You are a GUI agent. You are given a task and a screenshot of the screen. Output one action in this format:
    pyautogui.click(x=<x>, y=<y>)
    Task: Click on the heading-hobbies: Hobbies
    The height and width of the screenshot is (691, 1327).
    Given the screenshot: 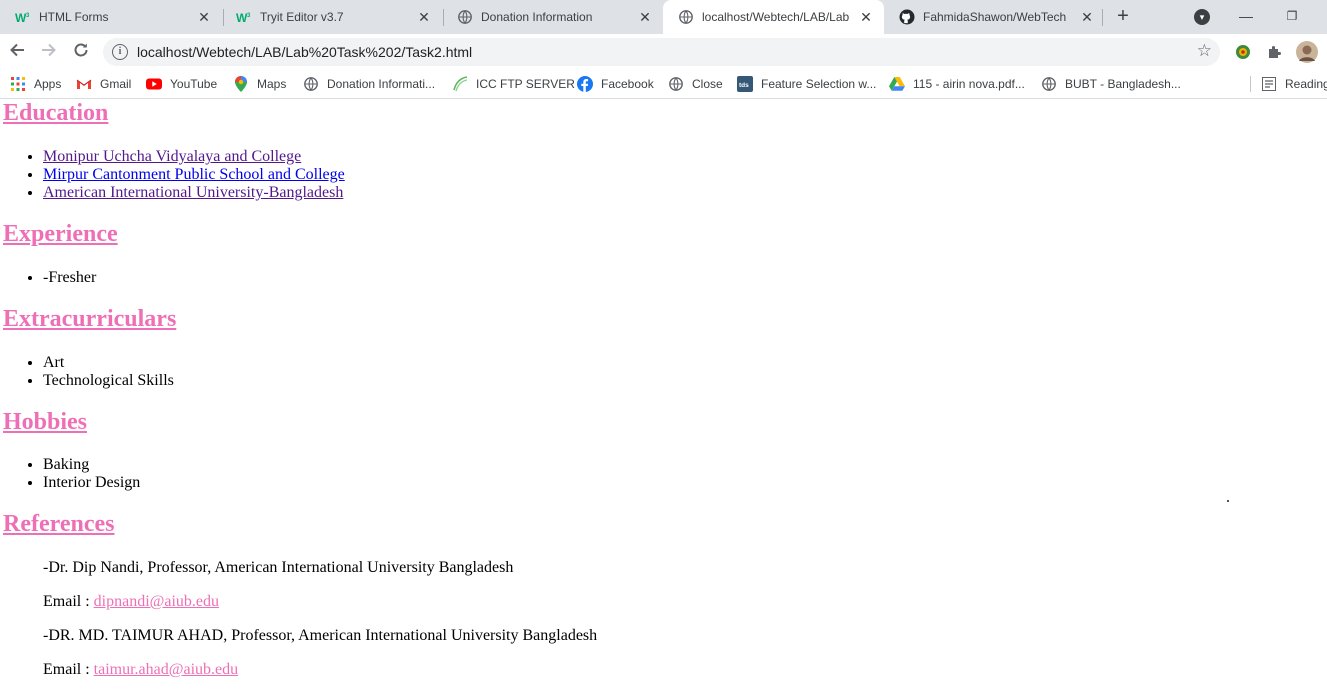 What is the action you would take?
    pyautogui.click(x=45, y=422)
    